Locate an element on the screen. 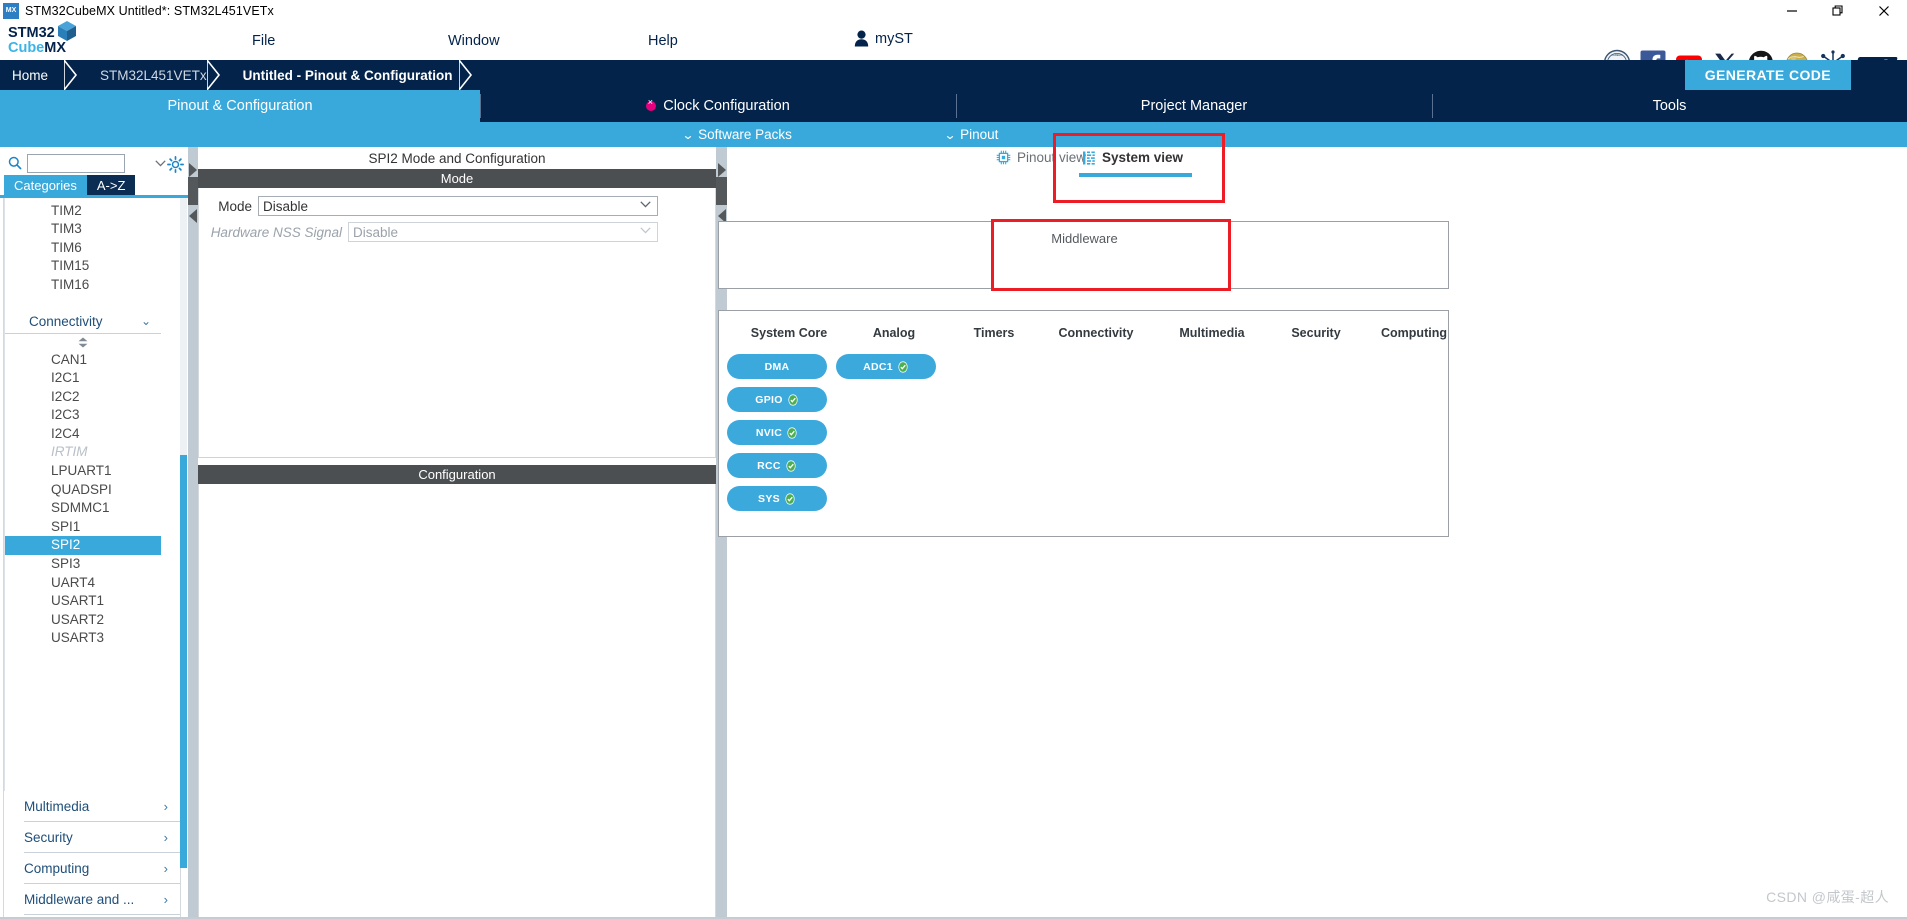  logo-line2-cube: Cube is located at coordinates (26, 48).